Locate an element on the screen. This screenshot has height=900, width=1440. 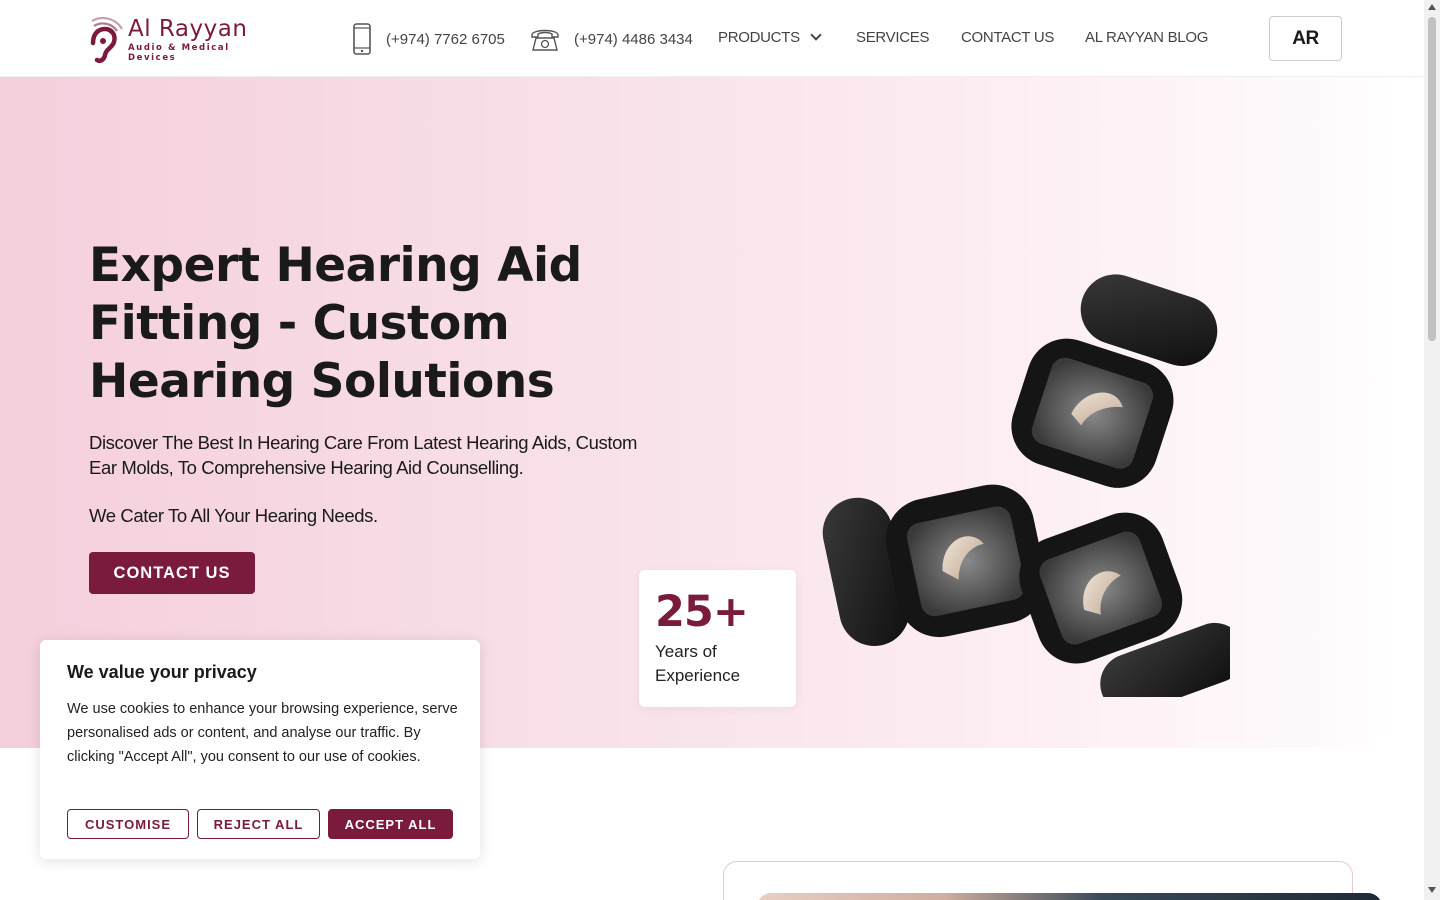
cookie-title: We value your privacy is located at coordinates (162, 672).